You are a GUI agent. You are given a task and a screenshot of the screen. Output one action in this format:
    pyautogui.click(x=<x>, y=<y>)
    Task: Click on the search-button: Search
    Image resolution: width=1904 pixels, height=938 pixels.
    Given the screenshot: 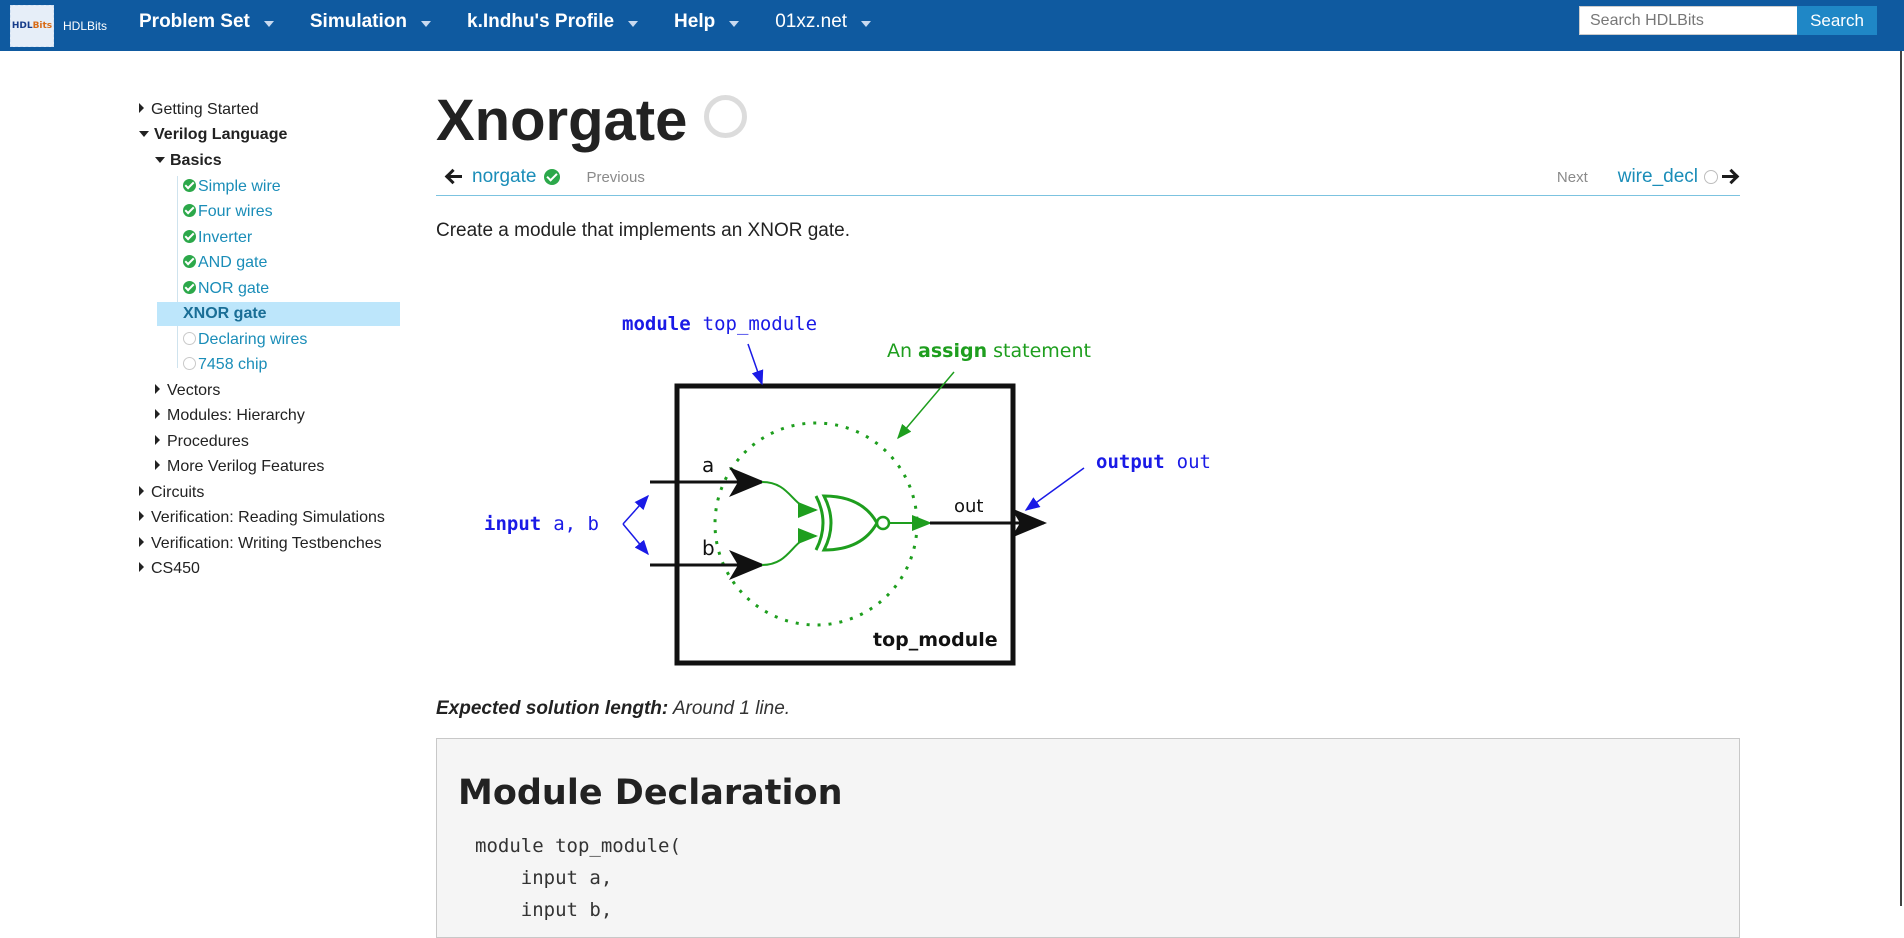 What is the action you would take?
    pyautogui.click(x=1837, y=20)
    